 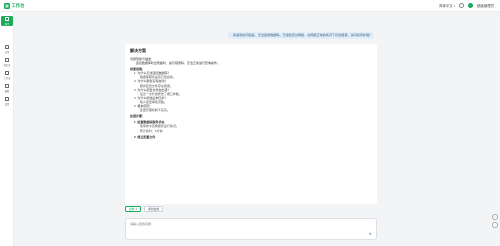 I want to click on gear-icon, so click(x=7, y=99).